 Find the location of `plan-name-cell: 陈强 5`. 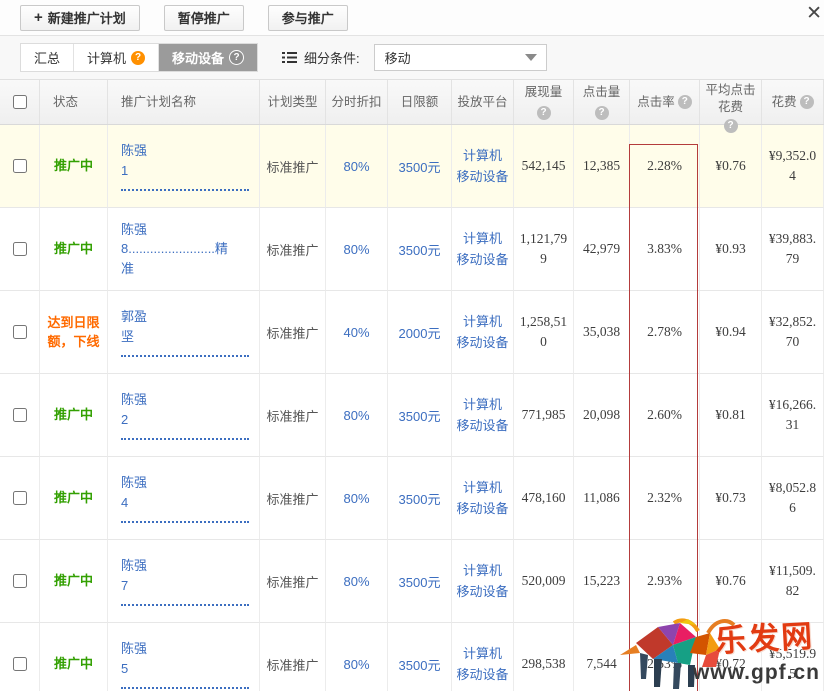

plan-name-cell: 陈强 5 is located at coordinates (184, 657).